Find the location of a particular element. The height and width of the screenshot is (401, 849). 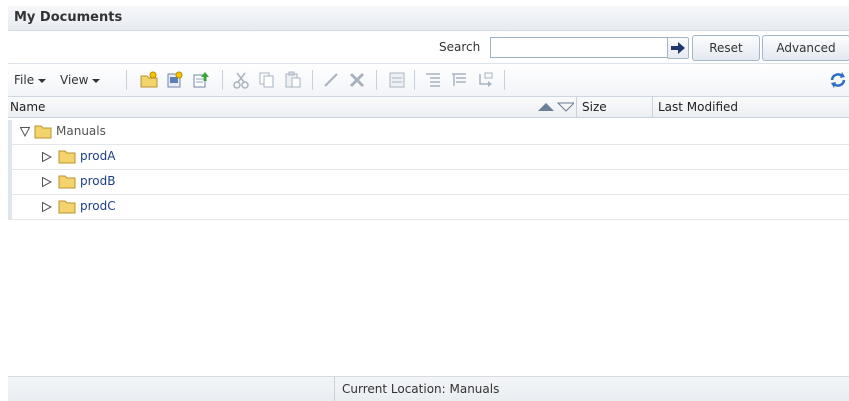

upload-icon is located at coordinates (201, 80).